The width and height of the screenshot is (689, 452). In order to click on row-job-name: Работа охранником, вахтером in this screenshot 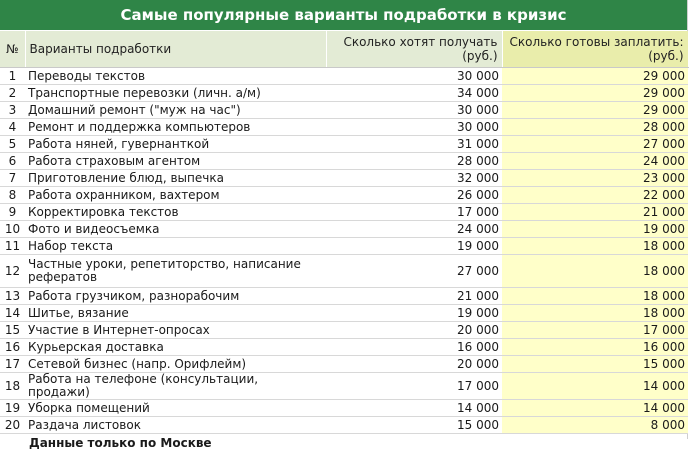, I will do `click(175, 195)`.